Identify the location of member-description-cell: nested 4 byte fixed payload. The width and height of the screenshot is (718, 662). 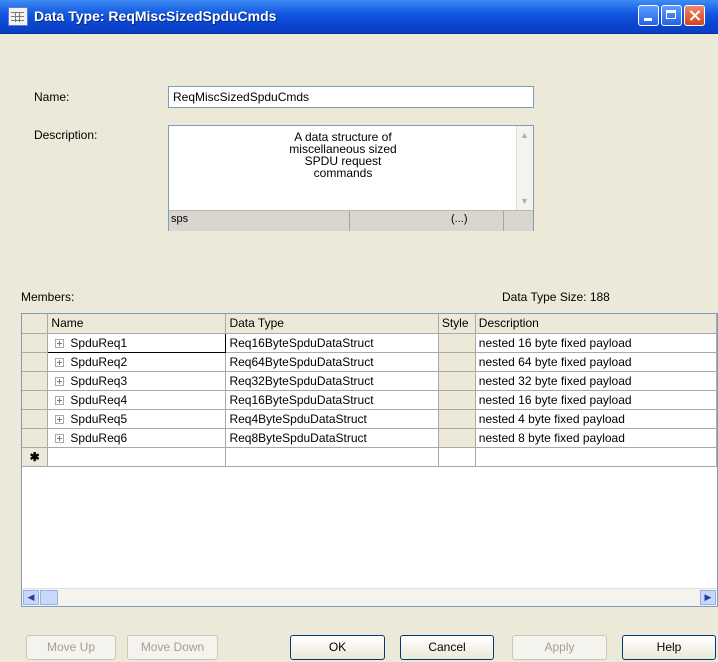
(596, 419).